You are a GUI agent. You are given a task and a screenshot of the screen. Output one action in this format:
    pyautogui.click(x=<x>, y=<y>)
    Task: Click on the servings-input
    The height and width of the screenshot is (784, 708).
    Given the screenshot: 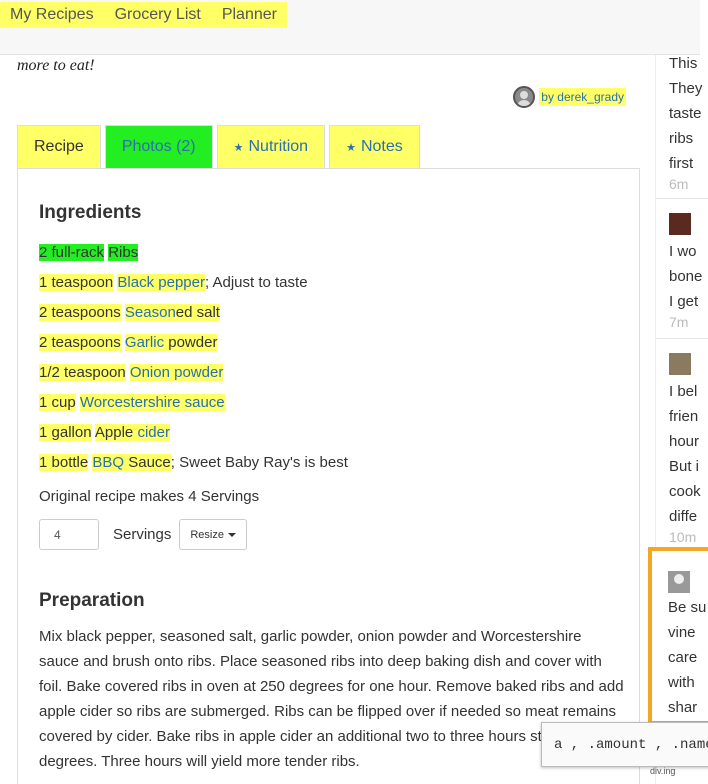 What is the action you would take?
    pyautogui.click(x=69, y=534)
    